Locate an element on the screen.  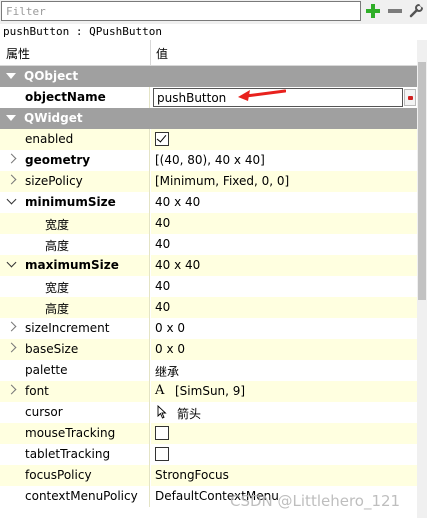
vertical-scrollbar is located at coordinates (422, 279).